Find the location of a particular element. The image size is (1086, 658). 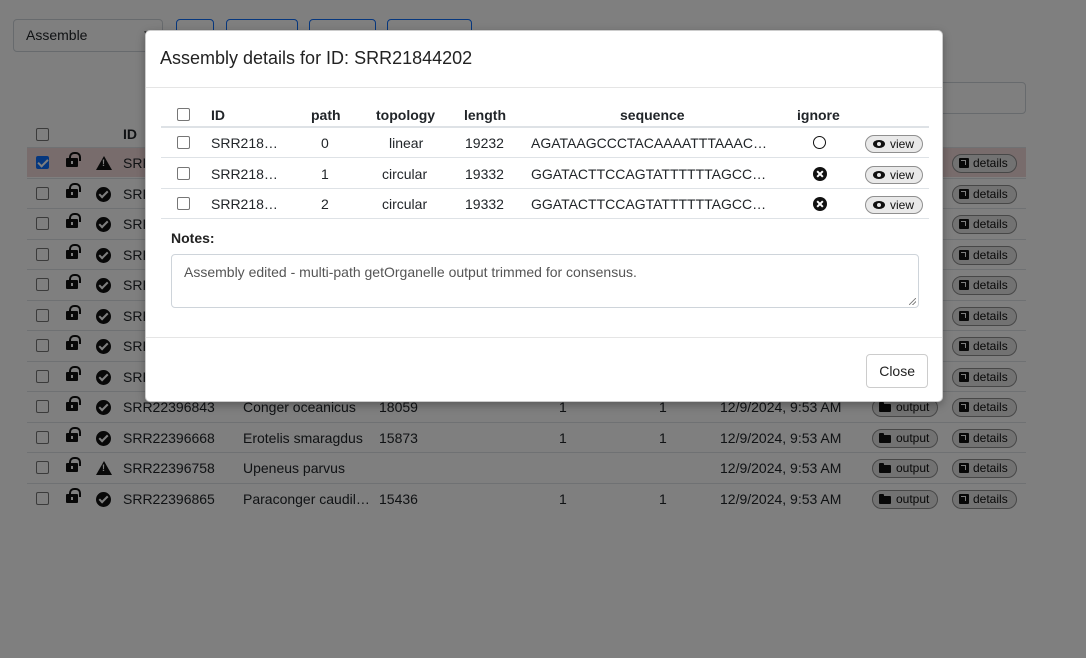

column-header-ignore: ignore is located at coordinates (818, 115).